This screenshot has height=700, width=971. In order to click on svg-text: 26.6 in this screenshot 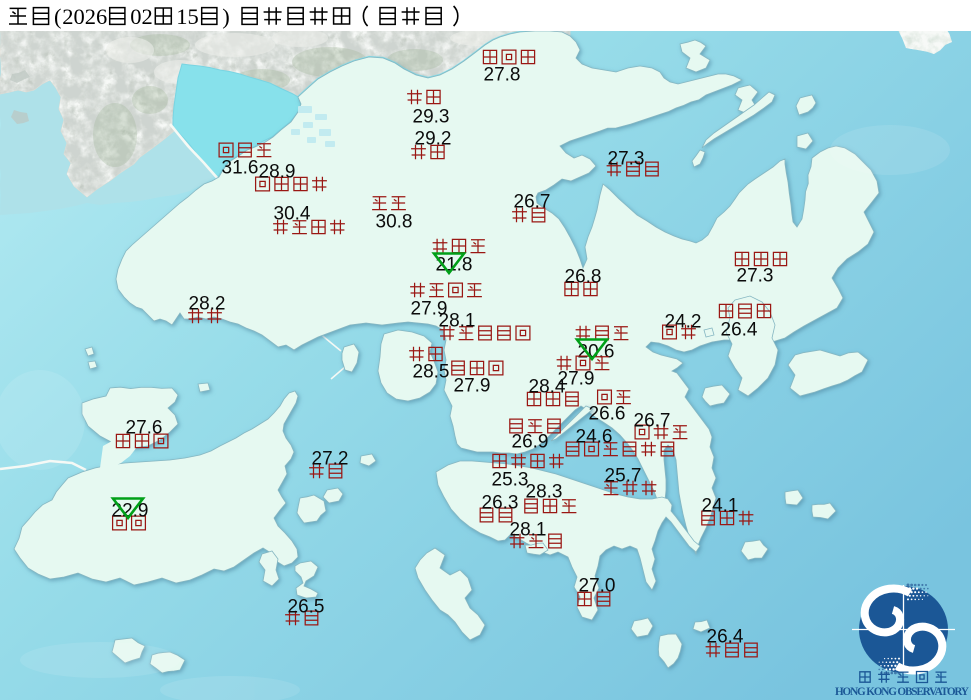, I will do `click(607, 414)`.